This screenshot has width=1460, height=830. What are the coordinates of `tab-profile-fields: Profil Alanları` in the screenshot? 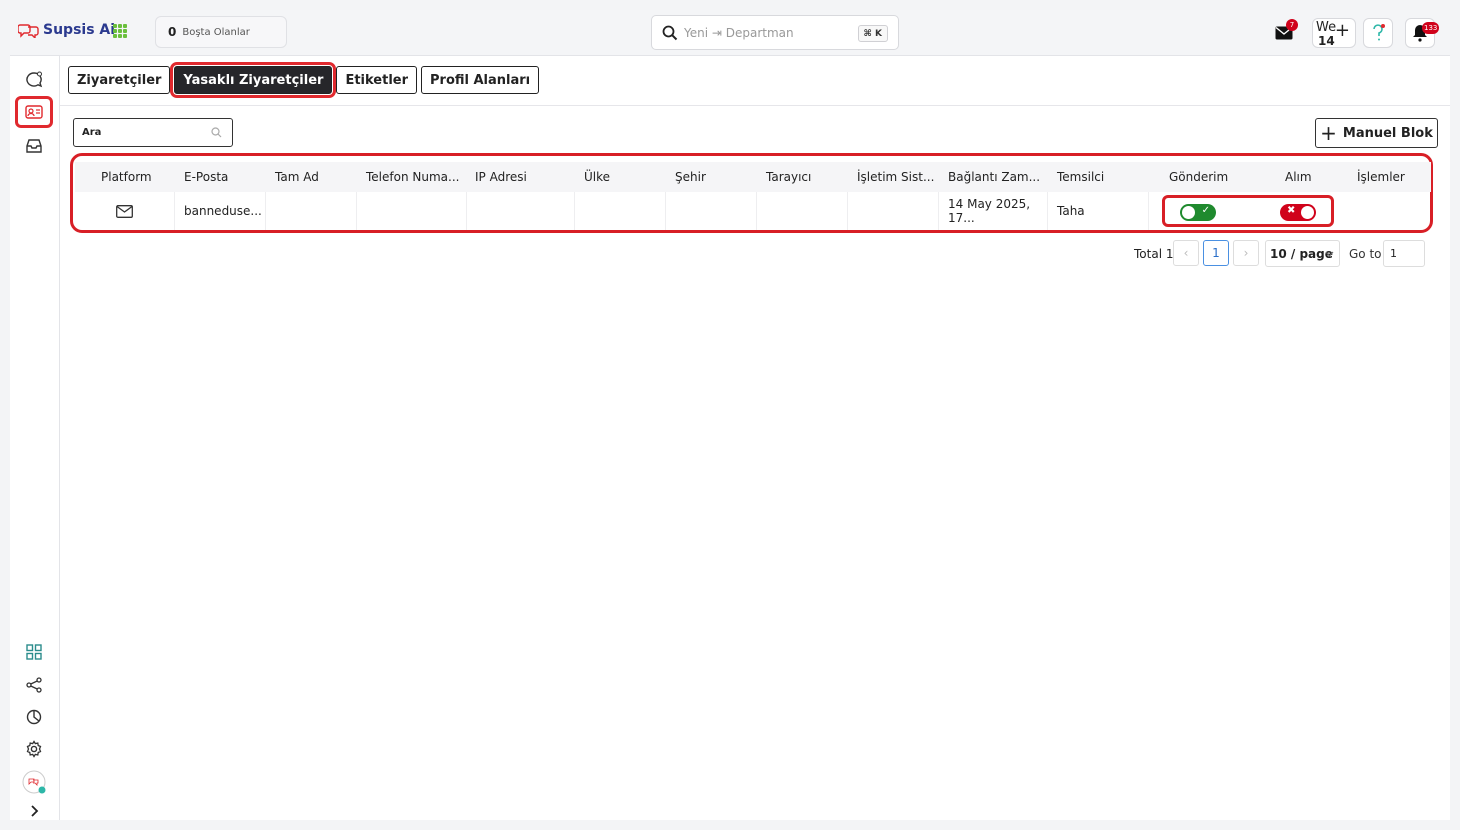 It's located at (480, 80).